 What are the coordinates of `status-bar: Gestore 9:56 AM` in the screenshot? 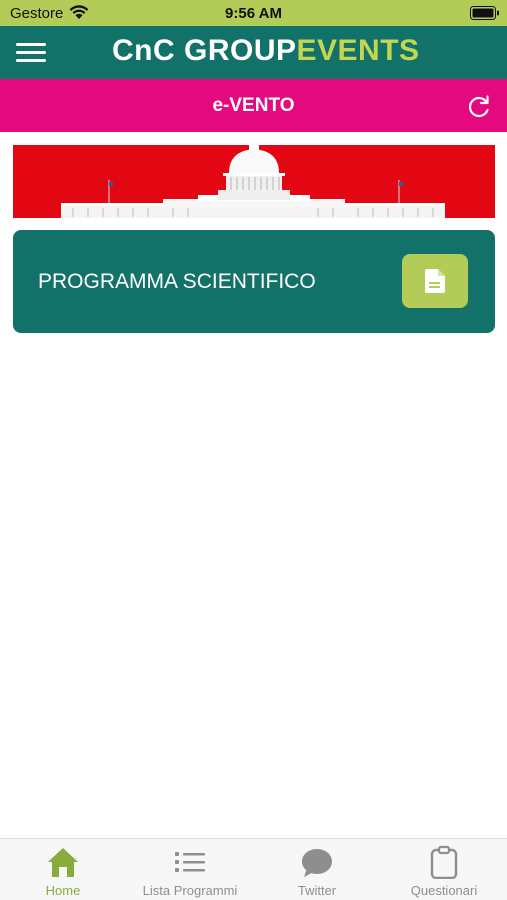 It's located at (253, 13).